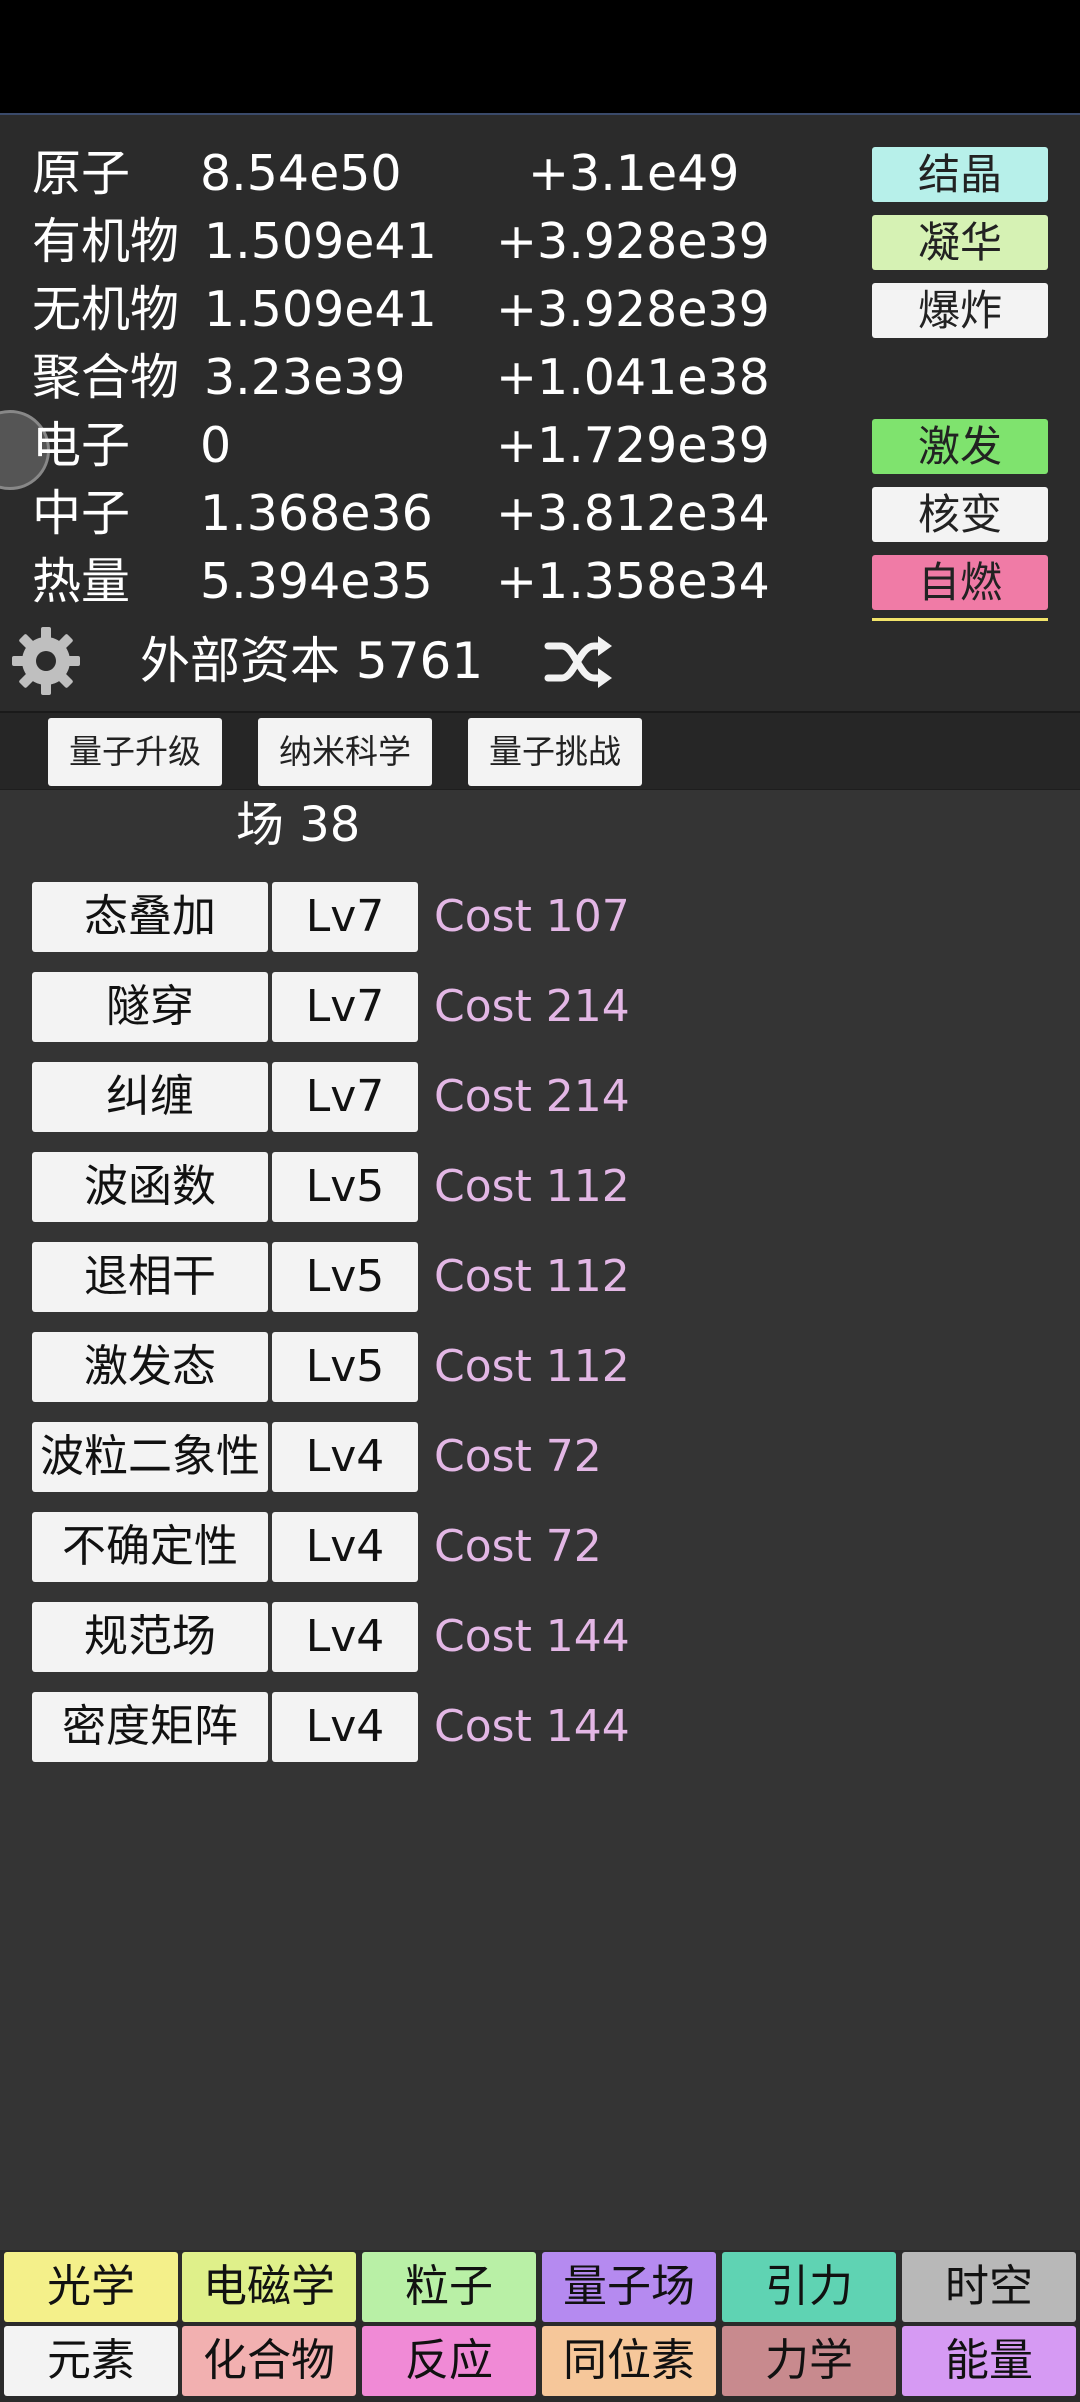 The width and height of the screenshot is (1080, 2402). I want to click on category-gravity: 引力, so click(809, 2287).